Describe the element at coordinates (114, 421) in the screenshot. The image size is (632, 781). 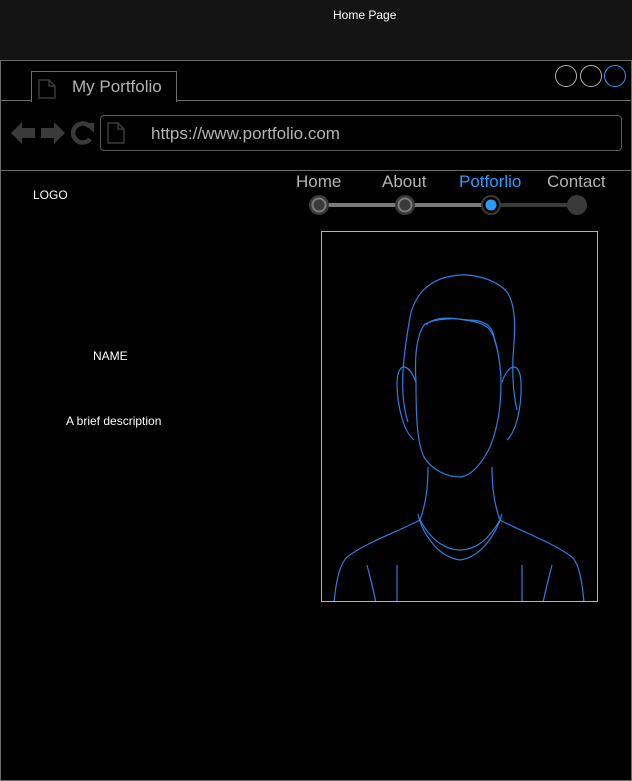
I see `person-description: A brief description` at that location.